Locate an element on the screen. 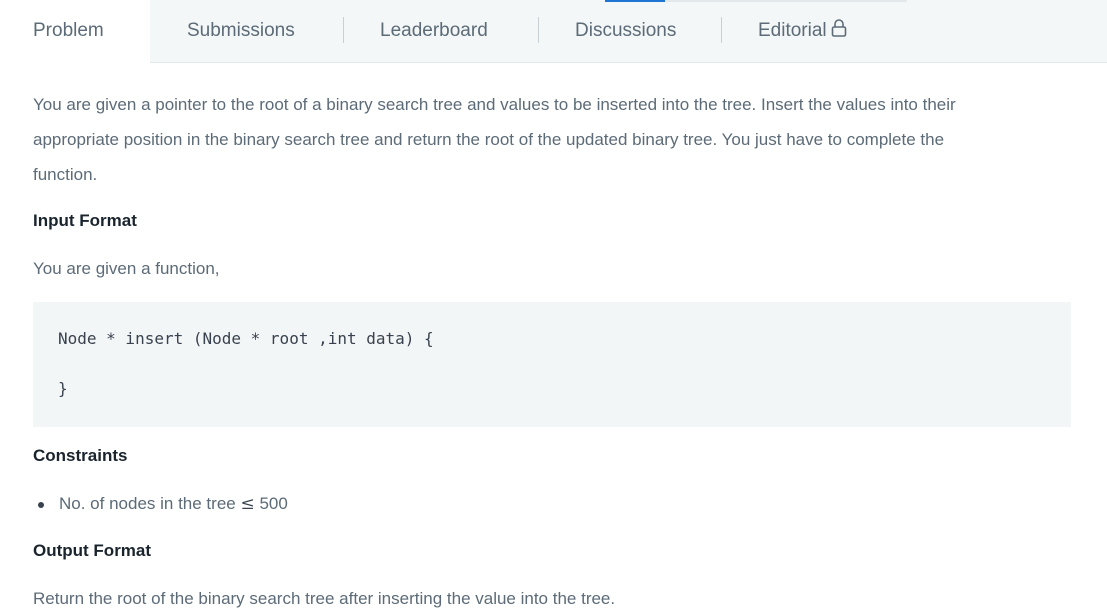 Image resolution: width=1107 pixels, height=610 pixels. tab-discussions-label: Discussions is located at coordinates (626, 30).